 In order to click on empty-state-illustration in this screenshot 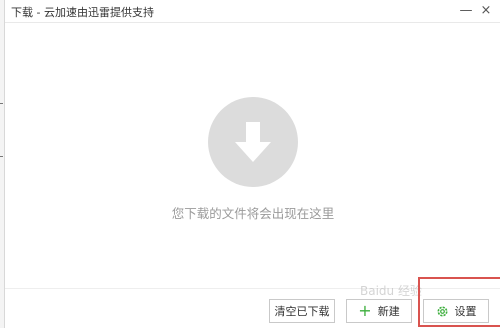, I will do `click(253, 142)`.